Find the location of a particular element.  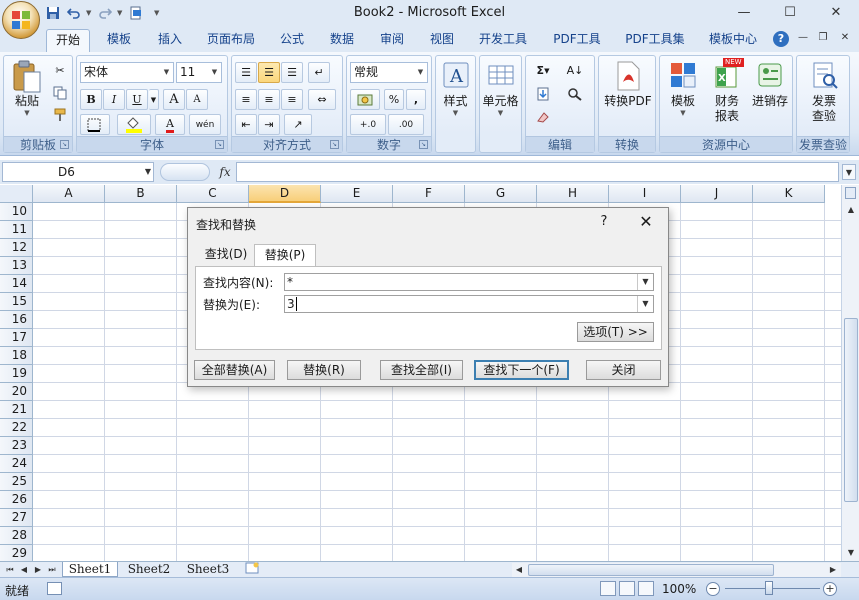

zoom-out-icon: − is located at coordinates (713, 589).